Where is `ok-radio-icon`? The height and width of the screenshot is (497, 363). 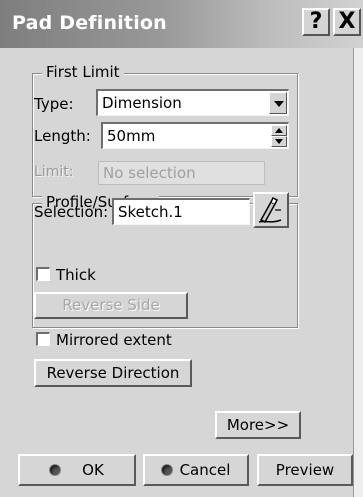 ok-radio-icon is located at coordinates (55, 469).